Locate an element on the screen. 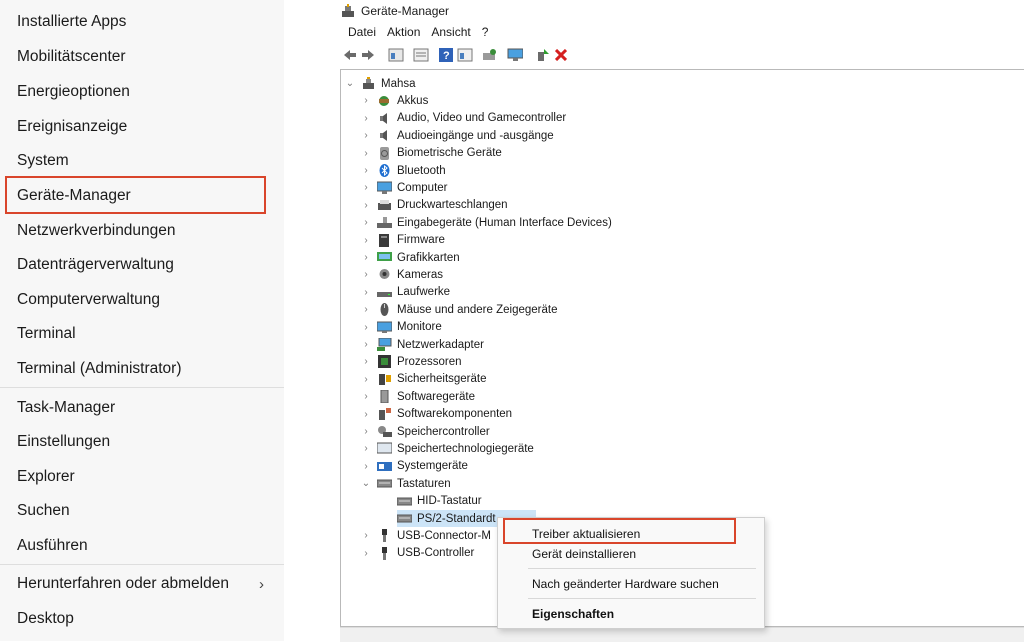 Image resolution: width=1024 pixels, height=642 pixels. mouse-icon is located at coordinates (384, 310).